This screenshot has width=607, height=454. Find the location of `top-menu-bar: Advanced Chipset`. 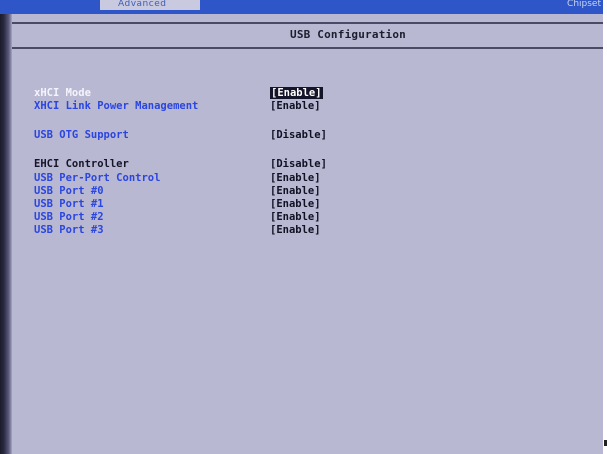

top-menu-bar: Advanced Chipset is located at coordinates (301, 7).